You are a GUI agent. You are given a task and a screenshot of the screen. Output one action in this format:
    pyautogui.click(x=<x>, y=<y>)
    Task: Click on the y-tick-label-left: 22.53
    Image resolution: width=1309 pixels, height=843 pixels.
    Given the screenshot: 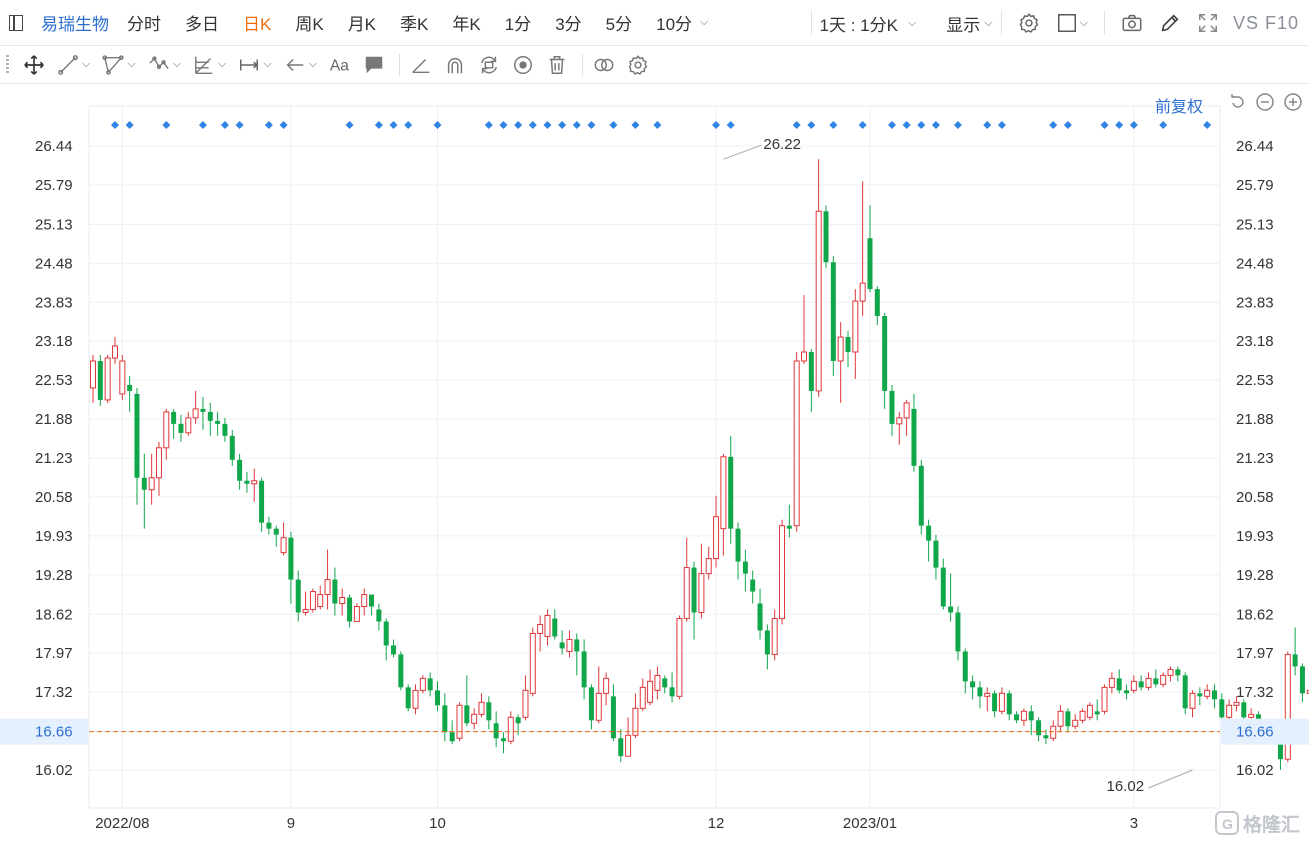 What is the action you would take?
    pyautogui.click(x=54, y=380)
    